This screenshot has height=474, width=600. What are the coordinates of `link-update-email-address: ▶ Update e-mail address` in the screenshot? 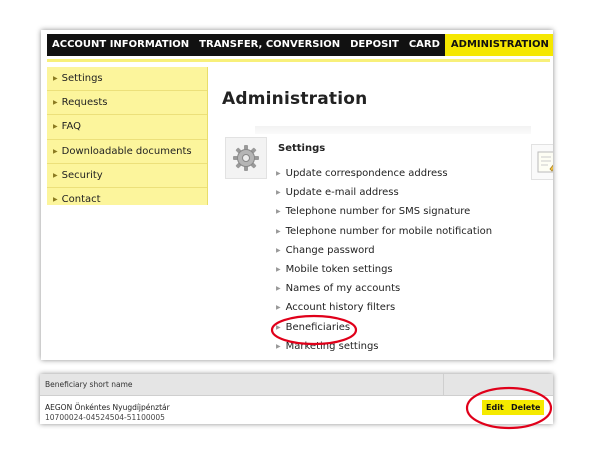 It's located at (396, 192).